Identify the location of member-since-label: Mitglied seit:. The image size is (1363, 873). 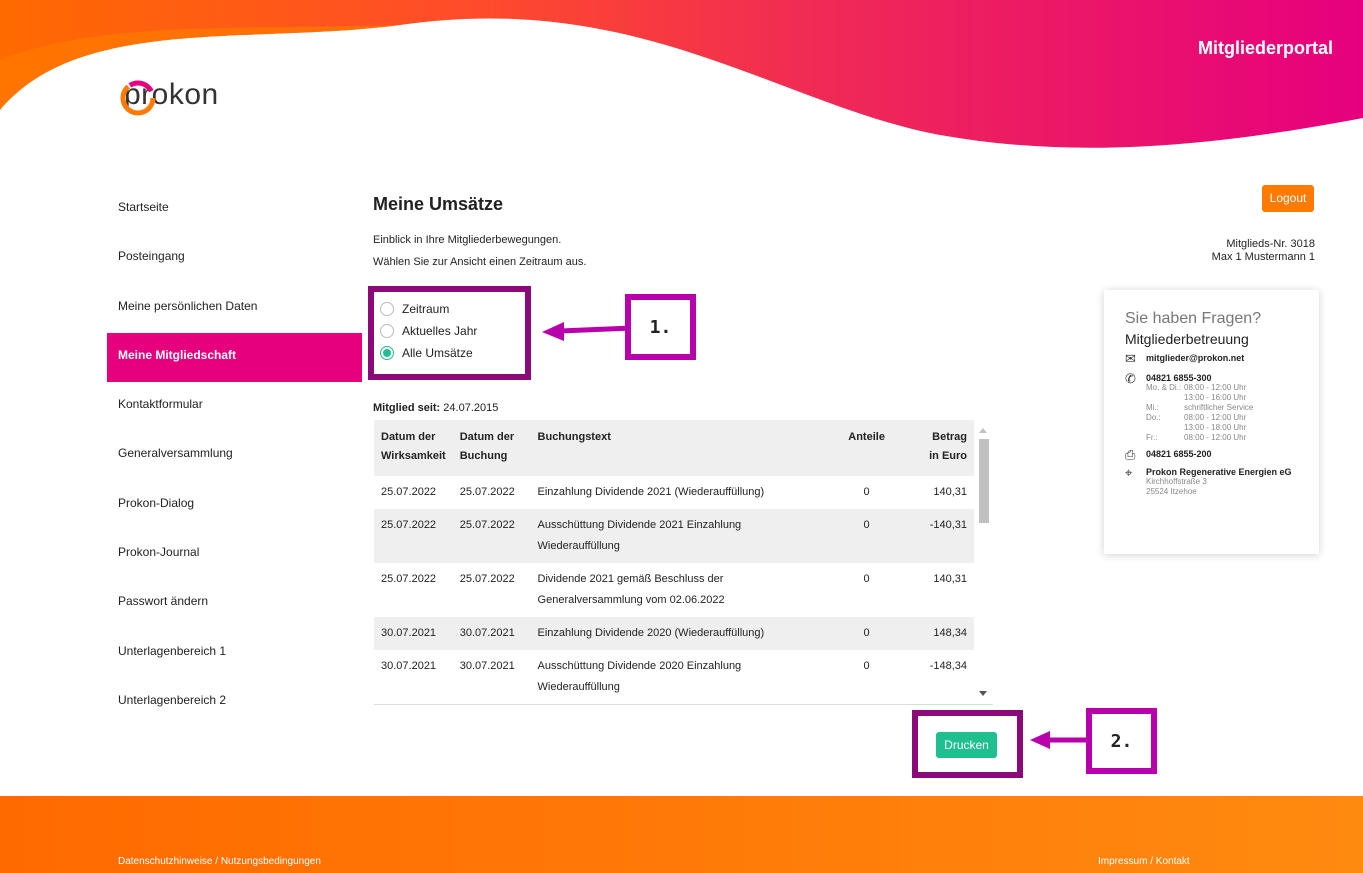
(407, 408).